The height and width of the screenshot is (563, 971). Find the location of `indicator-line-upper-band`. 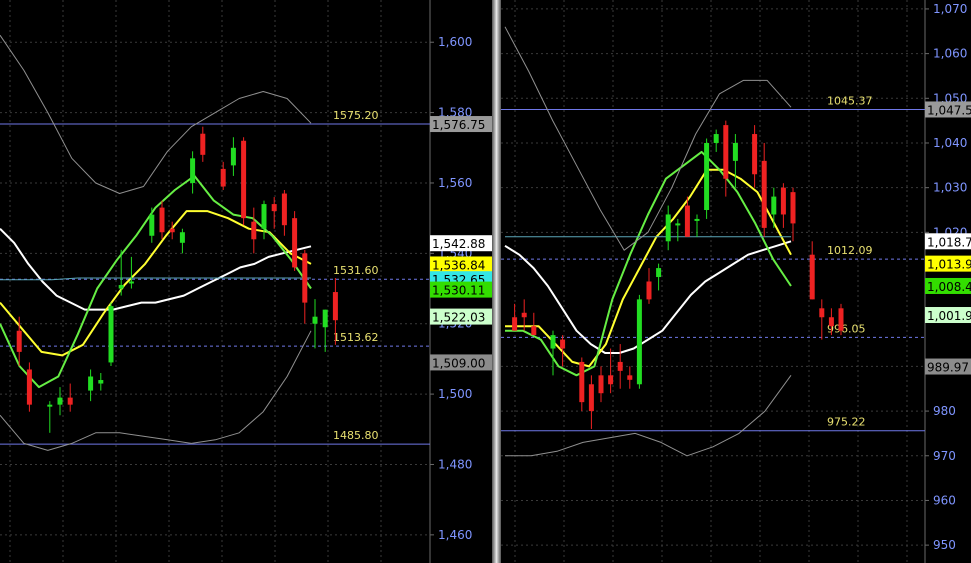

indicator-line-upper-band is located at coordinates (156, 114).